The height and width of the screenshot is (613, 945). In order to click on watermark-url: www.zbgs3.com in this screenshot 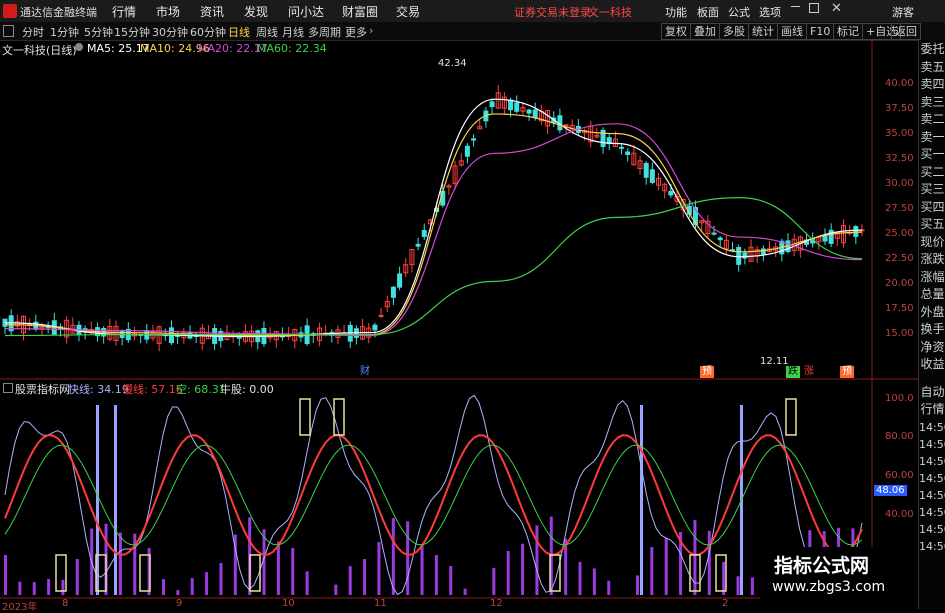, I will do `click(829, 587)`.